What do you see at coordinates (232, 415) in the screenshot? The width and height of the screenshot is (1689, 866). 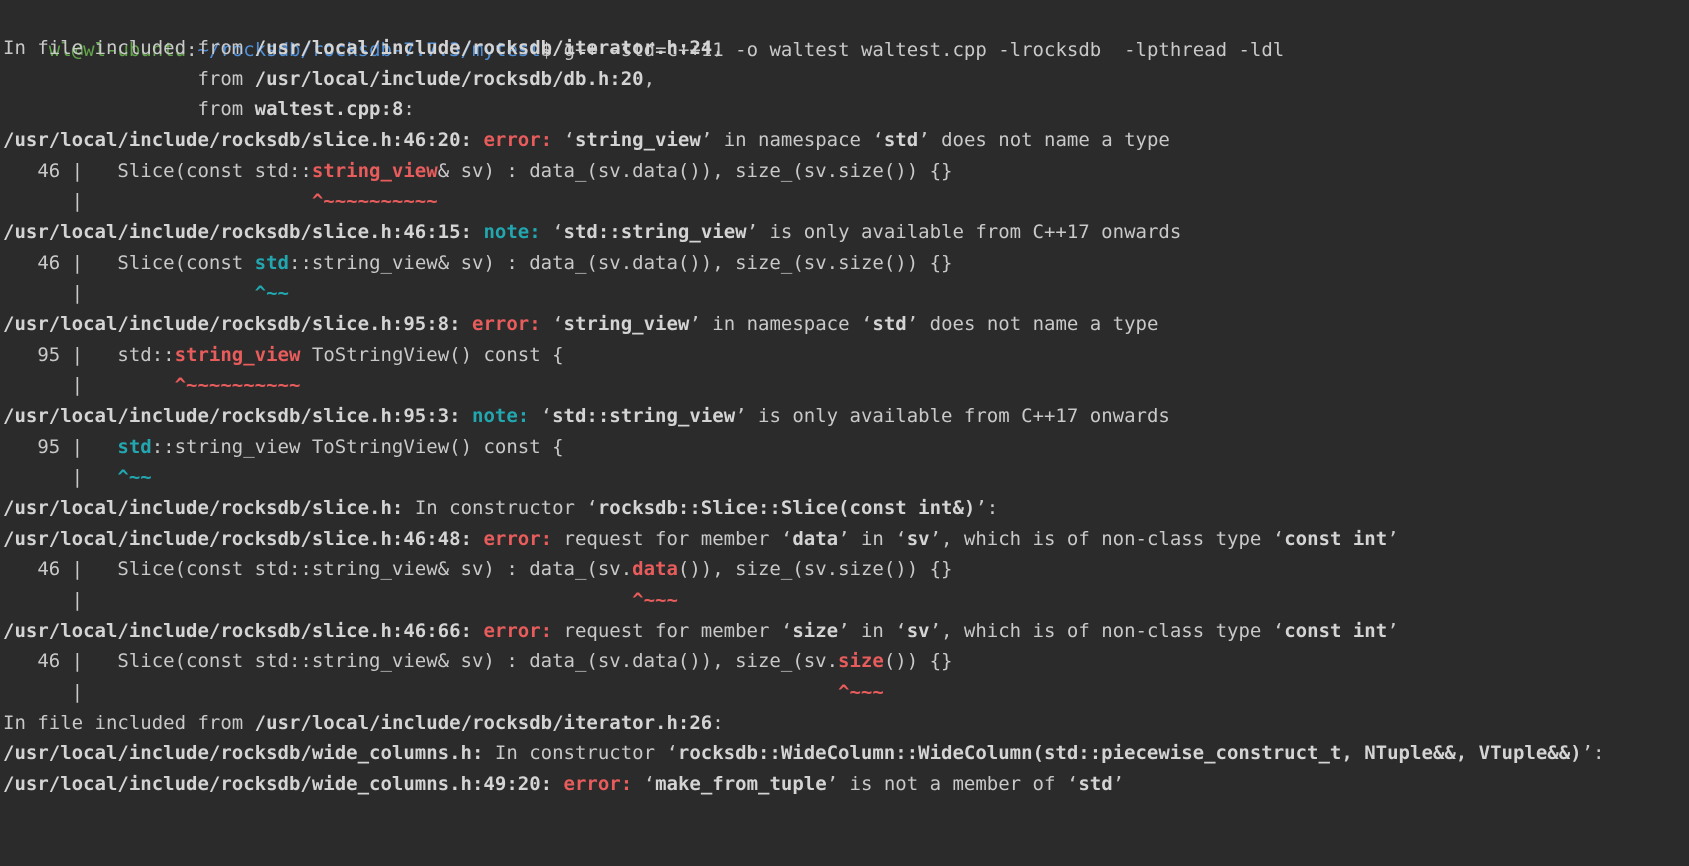 I see `output-segment: /usr/local/include/rocksdb/slice.h:95:3:` at bounding box center [232, 415].